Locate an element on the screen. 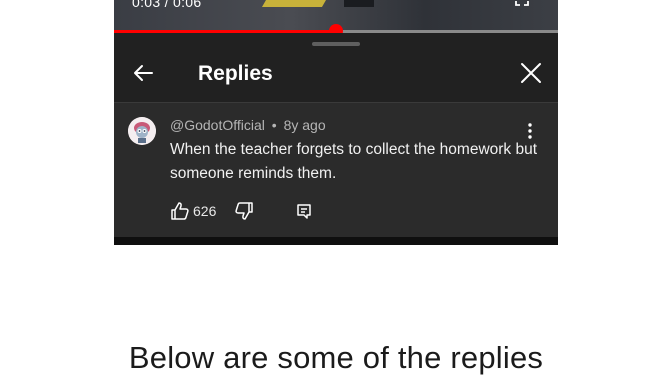 The width and height of the screenshot is (672, 378). comment-author: @GodotOfficial is located at coordinates (217, 125).